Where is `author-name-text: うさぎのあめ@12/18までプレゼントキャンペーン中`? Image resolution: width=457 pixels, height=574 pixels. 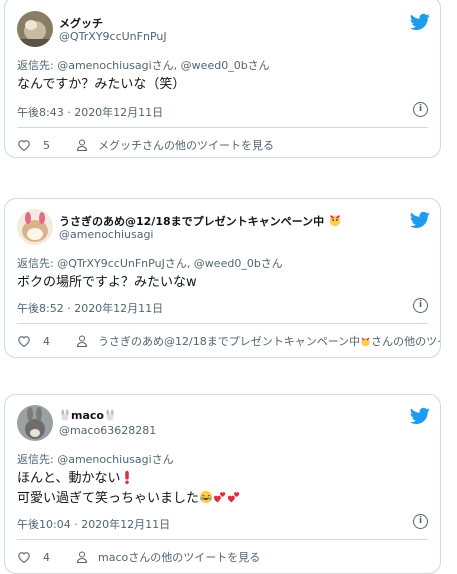 author-name-text: うさぎのあめ@12/18までプレゼントキャンペーン中 is located at coordinates (192, 221).